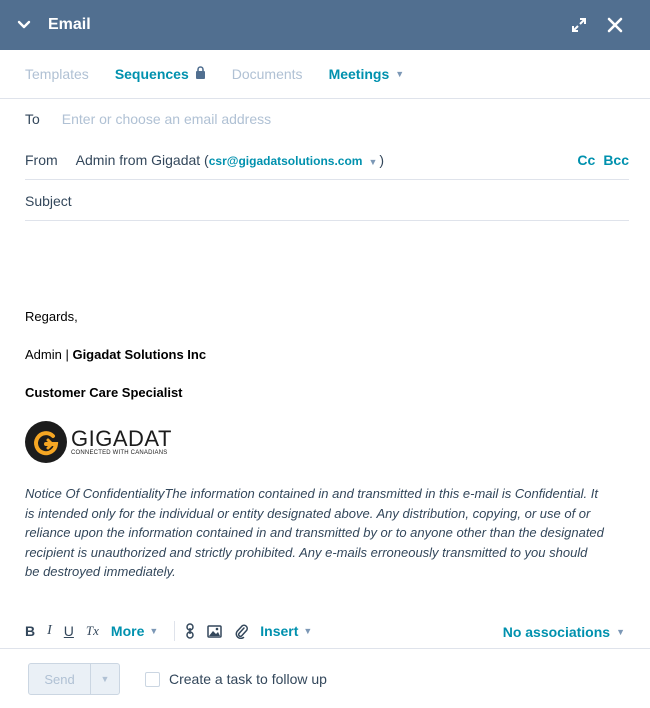 Image resolution: width=650 pixels, height=708 pixels. What do you see at coordinates (564, 632) in the screenshot?
I see `associations-dropdown: No associations ▼` at bounding box center [564, 632].